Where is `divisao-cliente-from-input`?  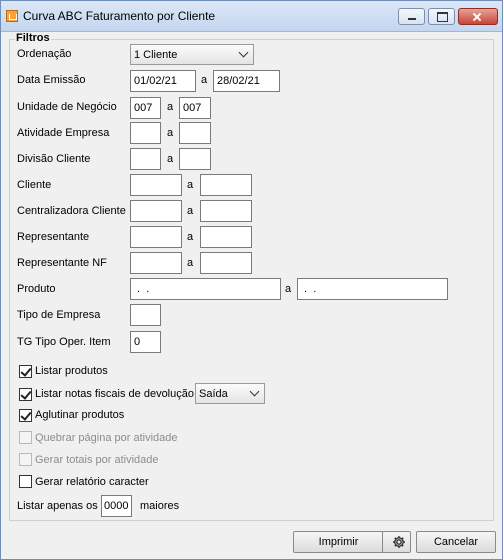
divisao-cliente-from-input is located at coordinates (145, 159).